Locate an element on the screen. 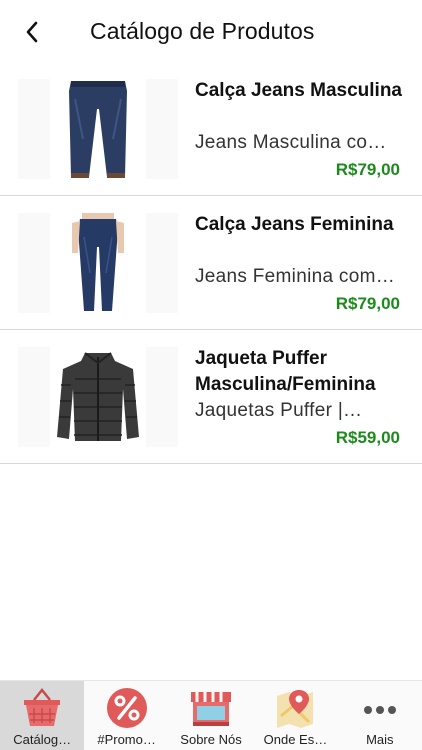 The image size is (422, 750). more-icon is located at coordinates (380, 708).